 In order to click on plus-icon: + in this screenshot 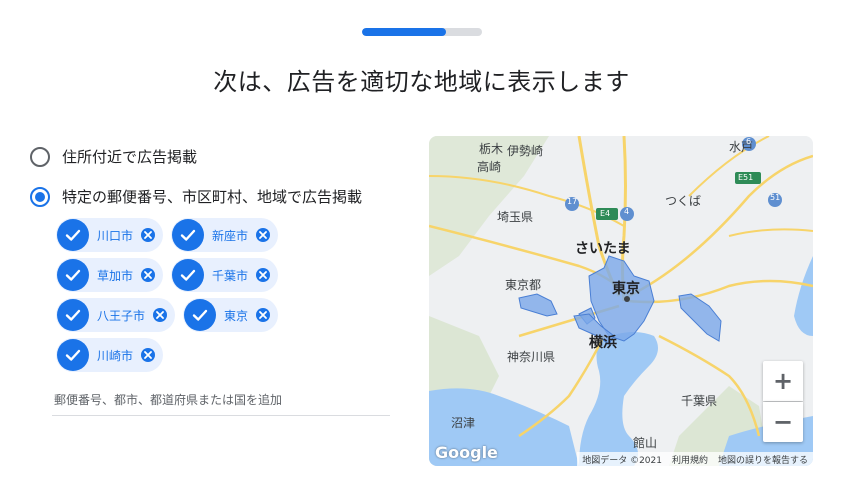, I will do `click(783, 381)`.